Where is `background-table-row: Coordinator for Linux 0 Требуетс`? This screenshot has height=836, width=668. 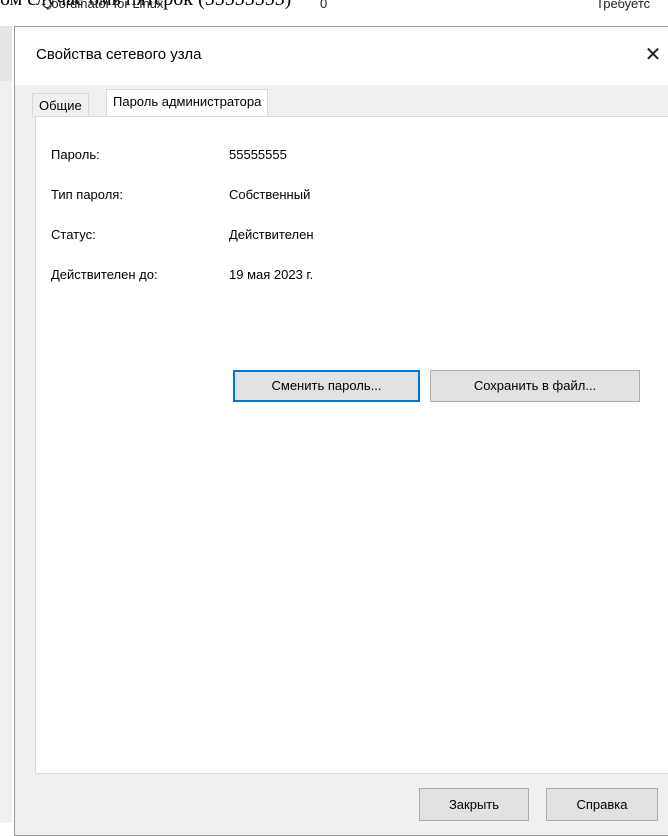 background-table-row: Coordinator for Linux 0 Требуетс is located at coordinates (334, 13).